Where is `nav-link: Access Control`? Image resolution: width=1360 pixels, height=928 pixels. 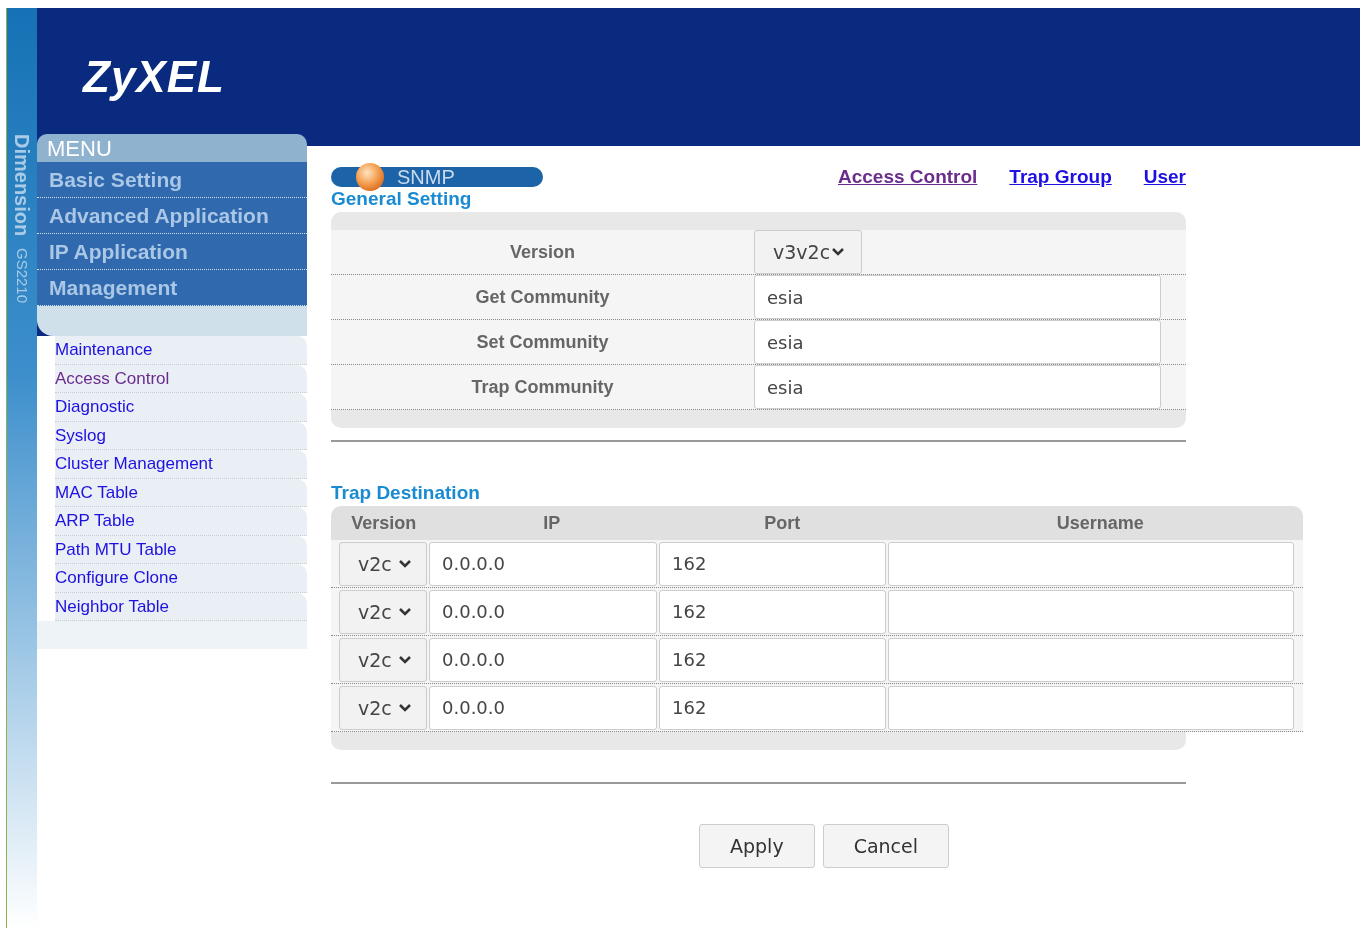
nav-link: Access Control is located at coordinates (907, 177).